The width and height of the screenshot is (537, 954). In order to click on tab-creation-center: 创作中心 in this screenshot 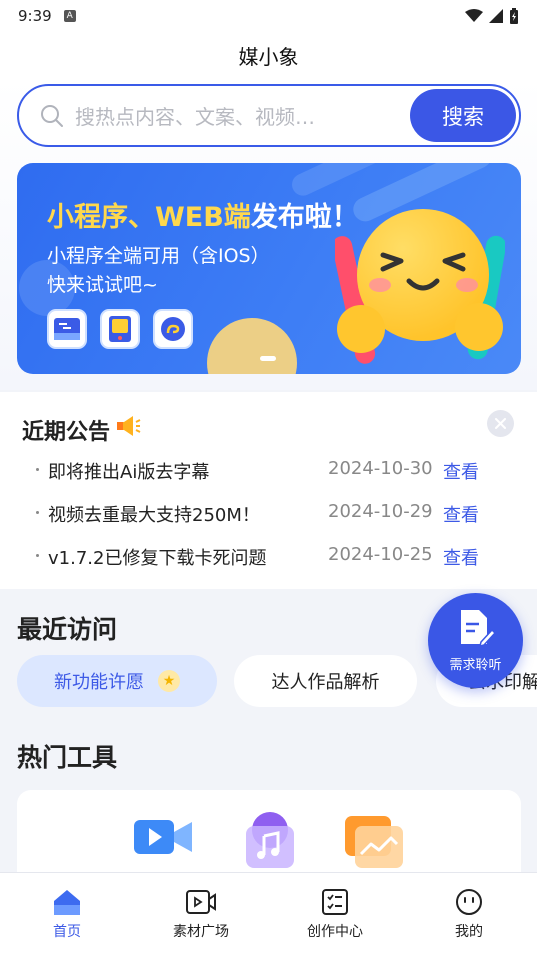, I will do `click(335, 914)`.